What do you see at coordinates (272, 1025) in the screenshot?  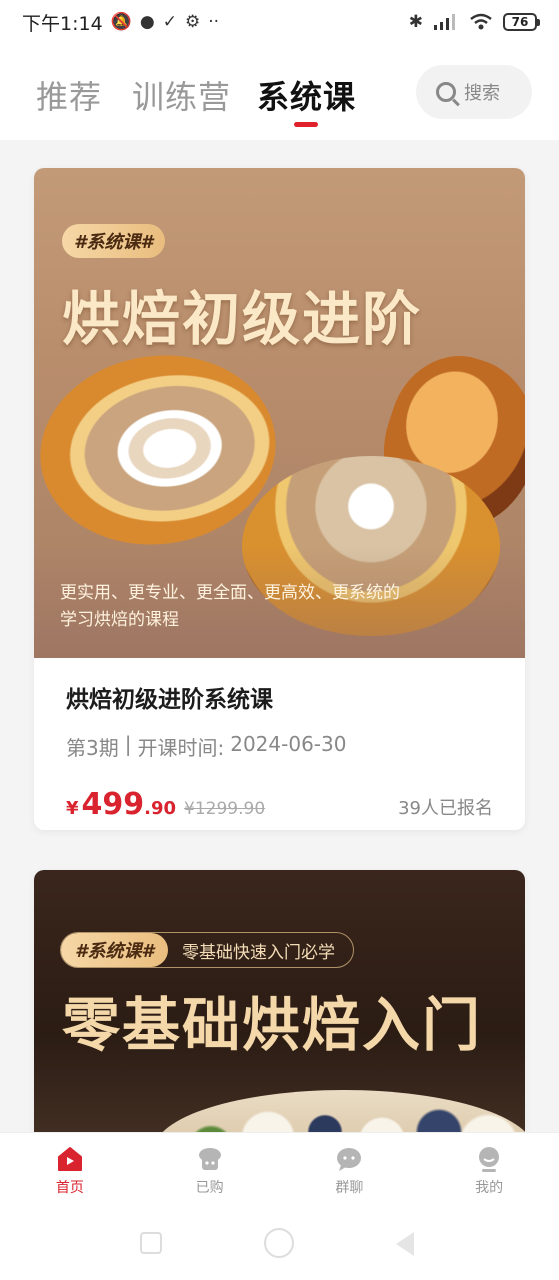 I see `banner-title: 零基础烘焙入门` at bounding box center [272, 1025].